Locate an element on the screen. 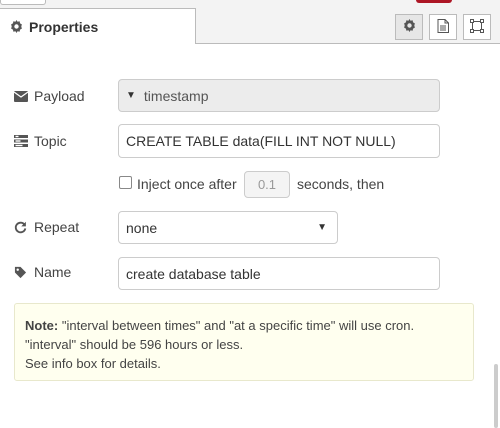  document-icon is located at coordinates (443, 27).